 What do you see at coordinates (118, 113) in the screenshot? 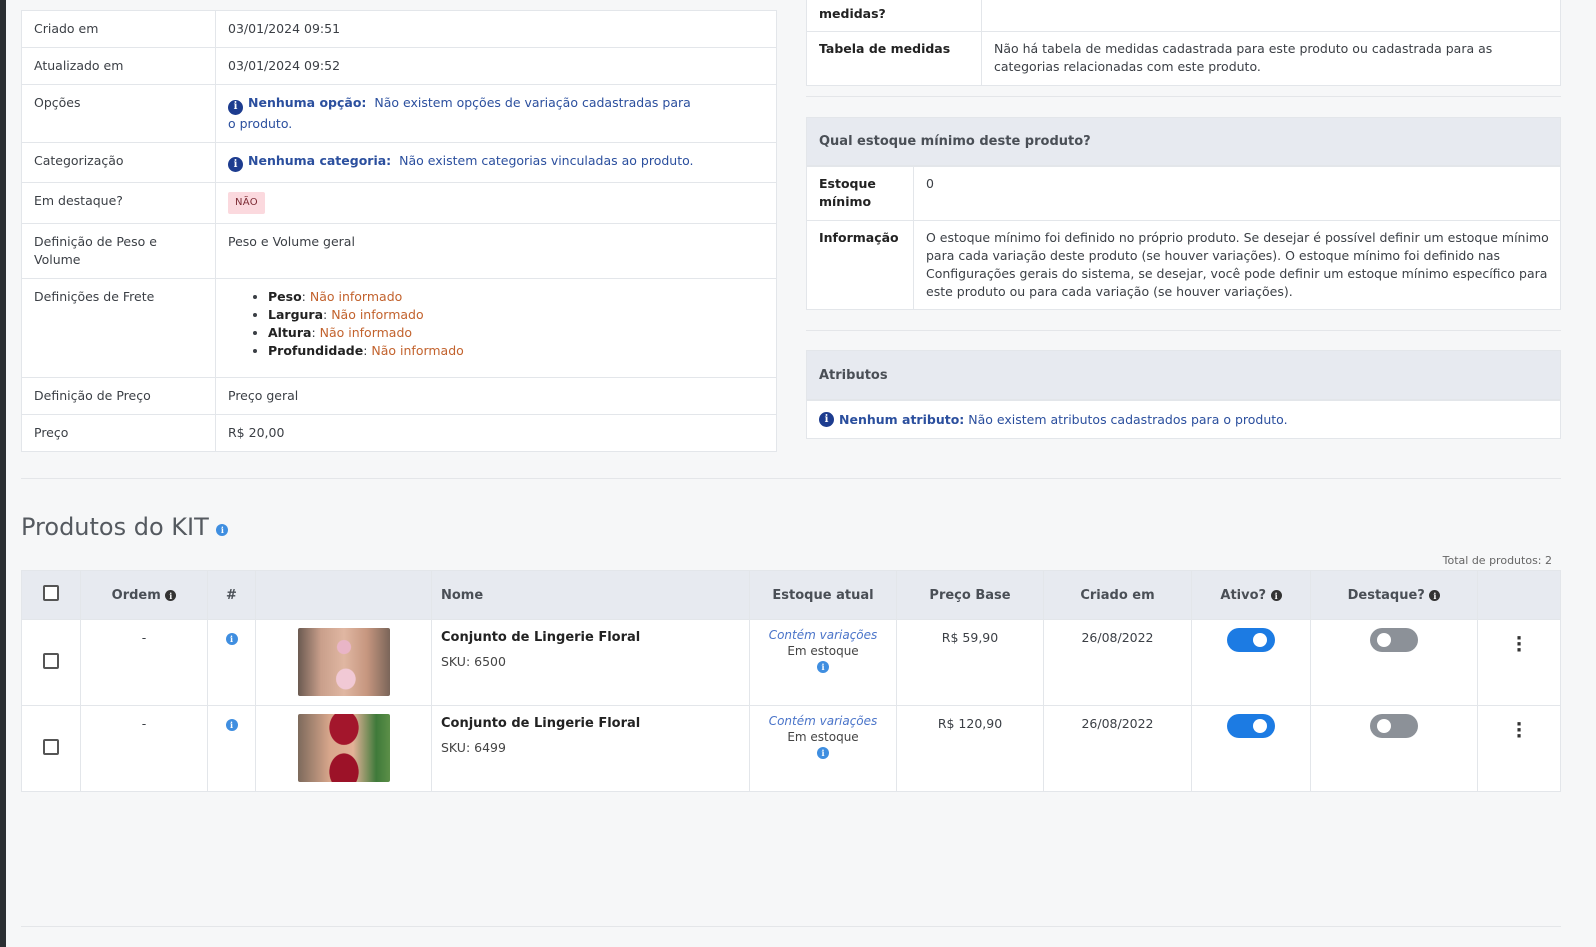
I see `options-label: Opções` at bounding box center [118, 113].